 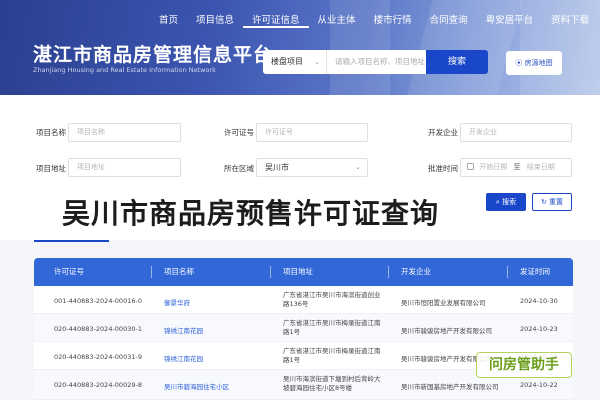 What do you see at coordinates (556, 202) in the screenshot?
I see `filter-reset-label: 重置` at bounding box center [556, 202].